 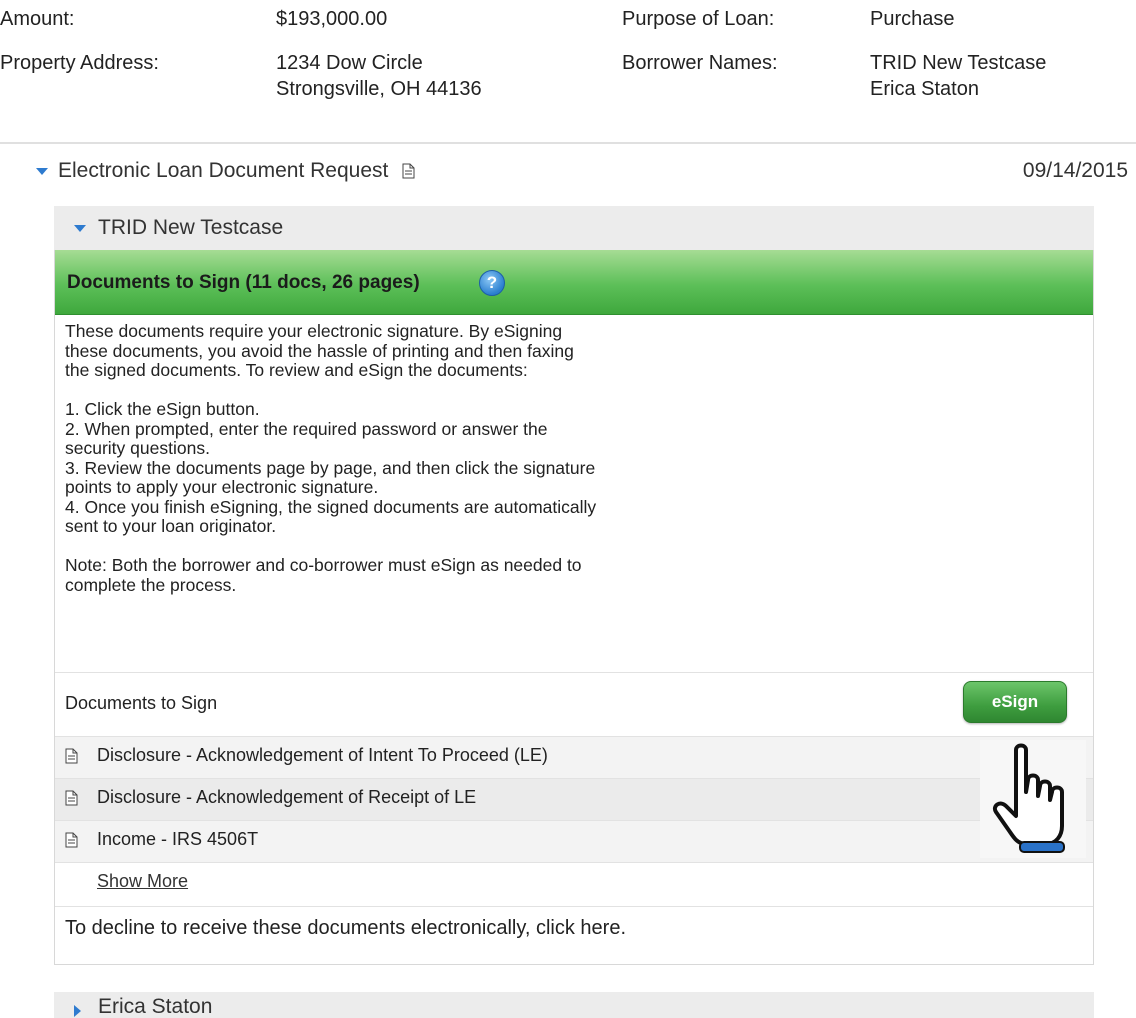 What do you see at coordinates (37, 19) in the screenshot?
I see `amount-label: Amount:` at bounding box center [37, 19].